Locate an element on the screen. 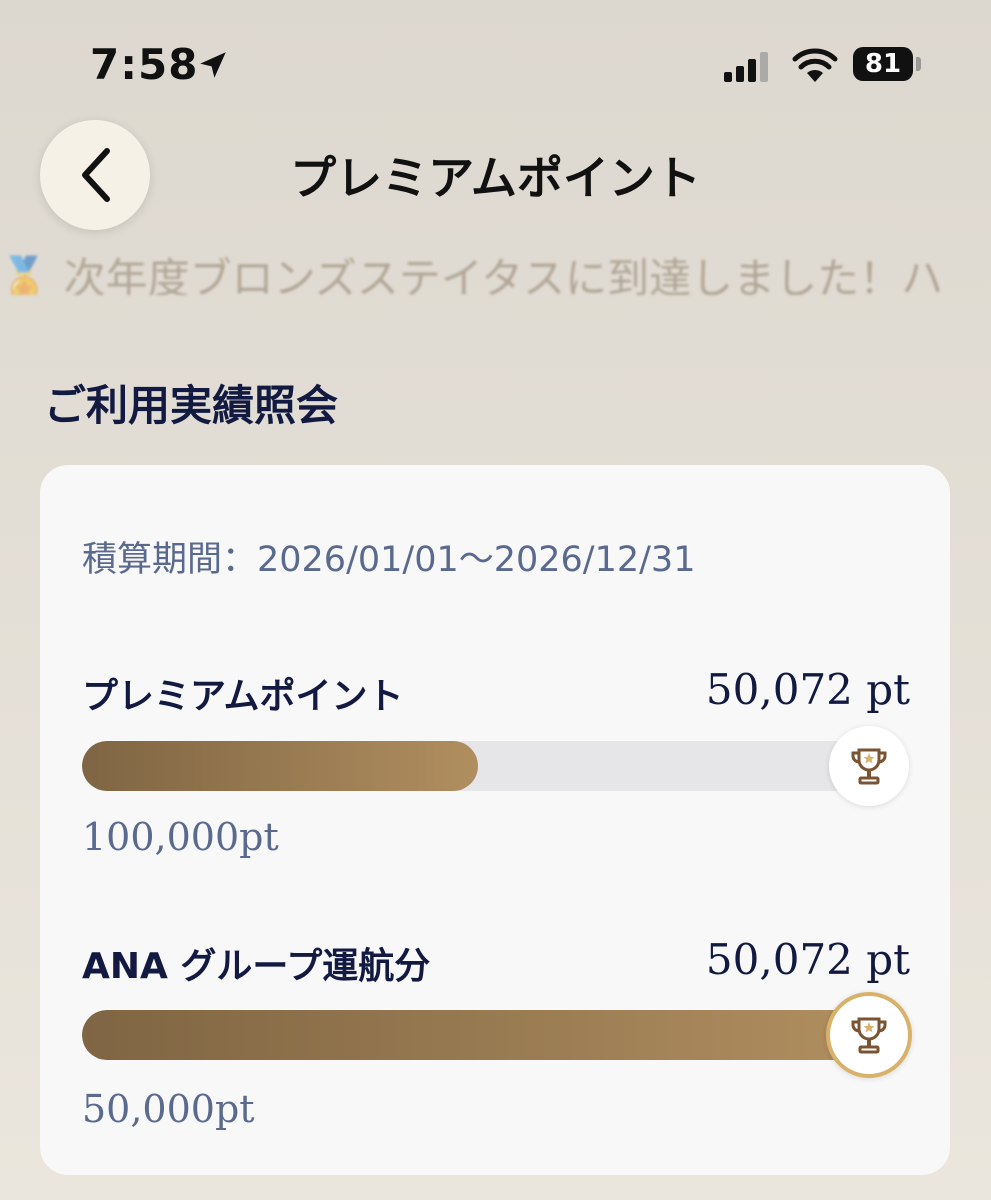 The height and width of the screenshot is (1200, 991). ana-group-value: 50,072 pt is located at coordinates (807, 959).